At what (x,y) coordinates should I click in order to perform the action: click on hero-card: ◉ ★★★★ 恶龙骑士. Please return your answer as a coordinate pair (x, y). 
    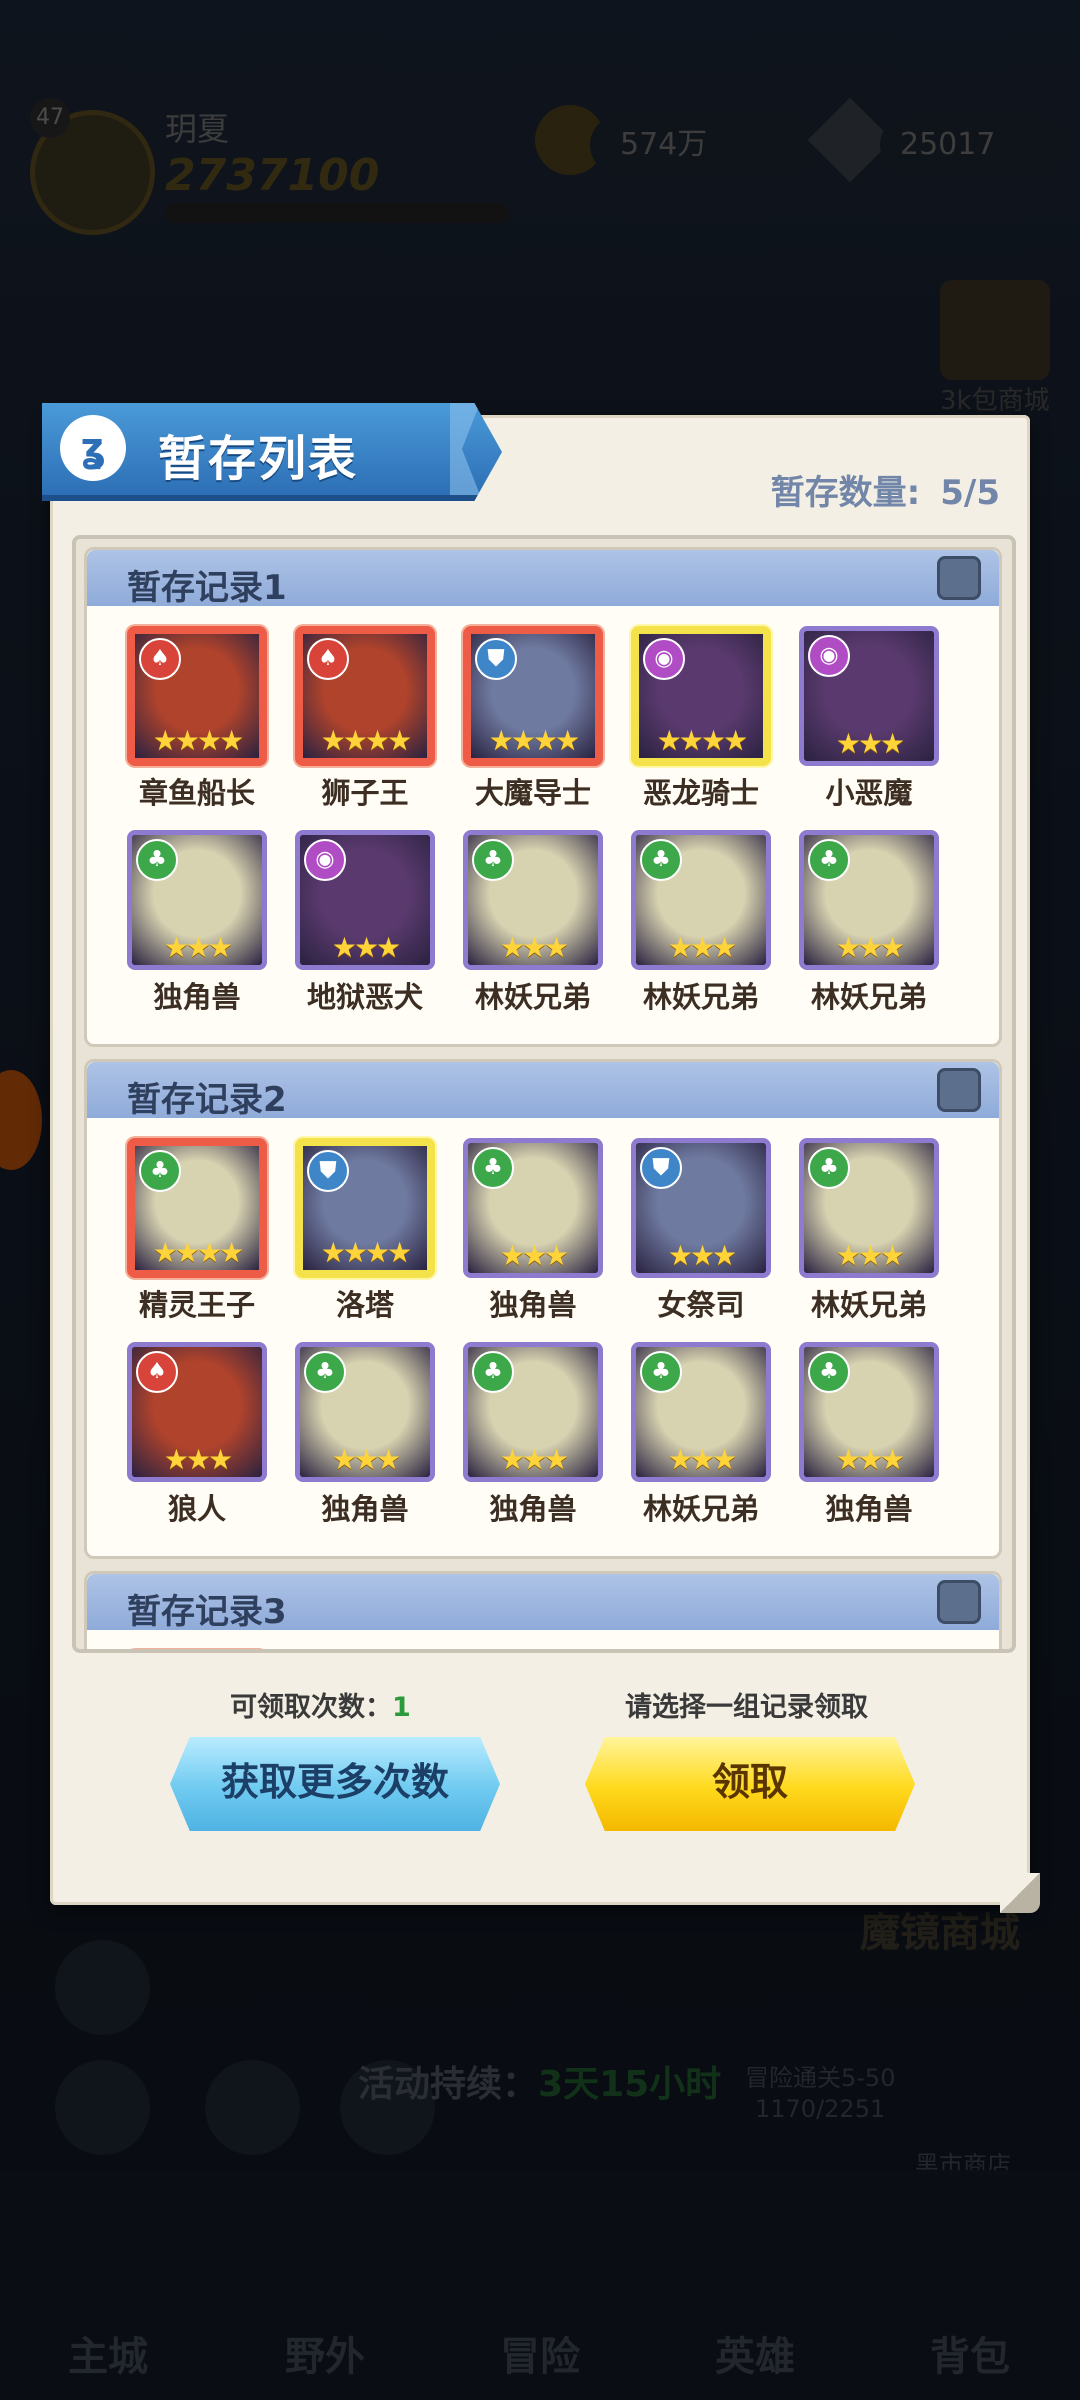
    Looking at the image, I should click on (701, 719).